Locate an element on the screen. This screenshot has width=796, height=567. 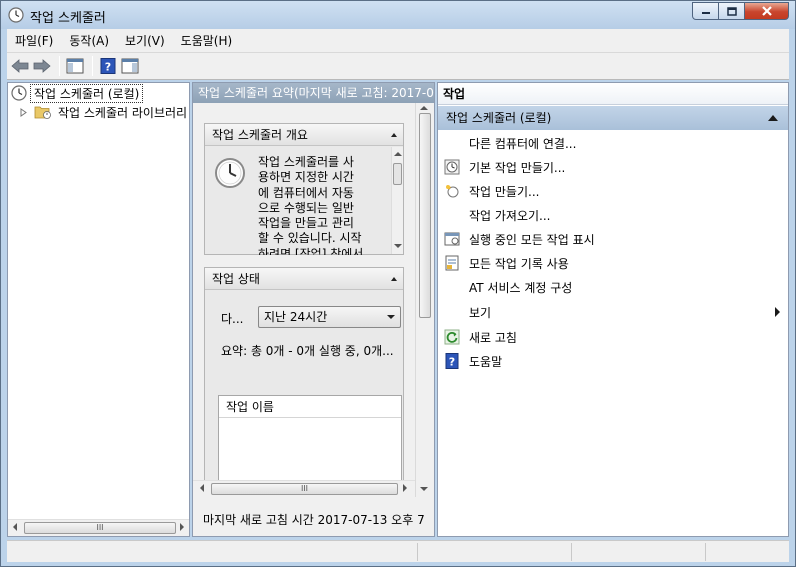
action-label: 도움말 is located at coordinates (486, 362).